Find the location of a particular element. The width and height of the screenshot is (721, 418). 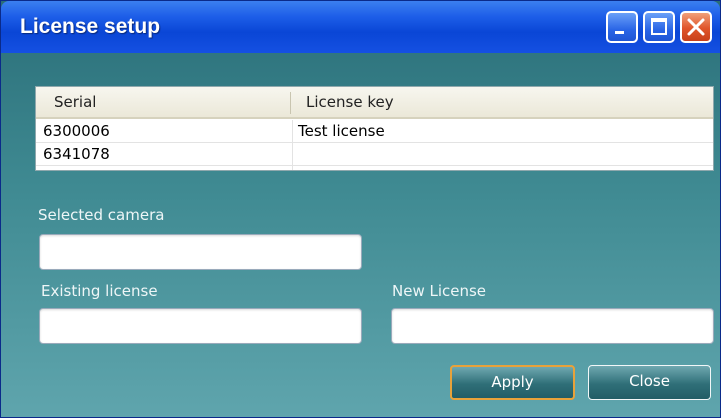

close-window-button is located at coordinates (696, 27).